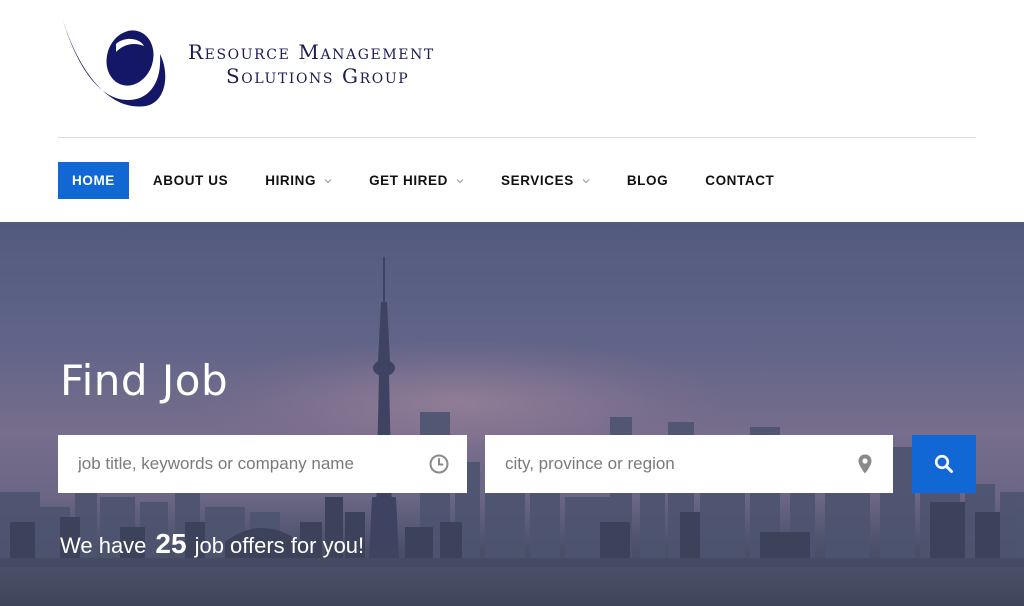  What do you see at coordinates (517, 137) in the screenshot?
I see `header-divider` at bounding box center [517, 137].